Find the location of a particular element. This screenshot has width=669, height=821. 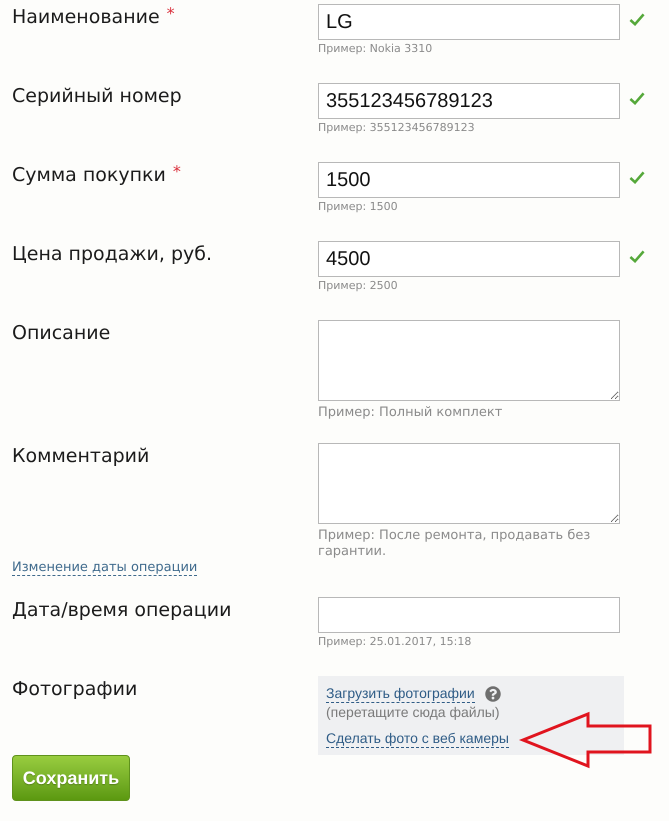

text-input: LG is located at coordinates (469, 22).